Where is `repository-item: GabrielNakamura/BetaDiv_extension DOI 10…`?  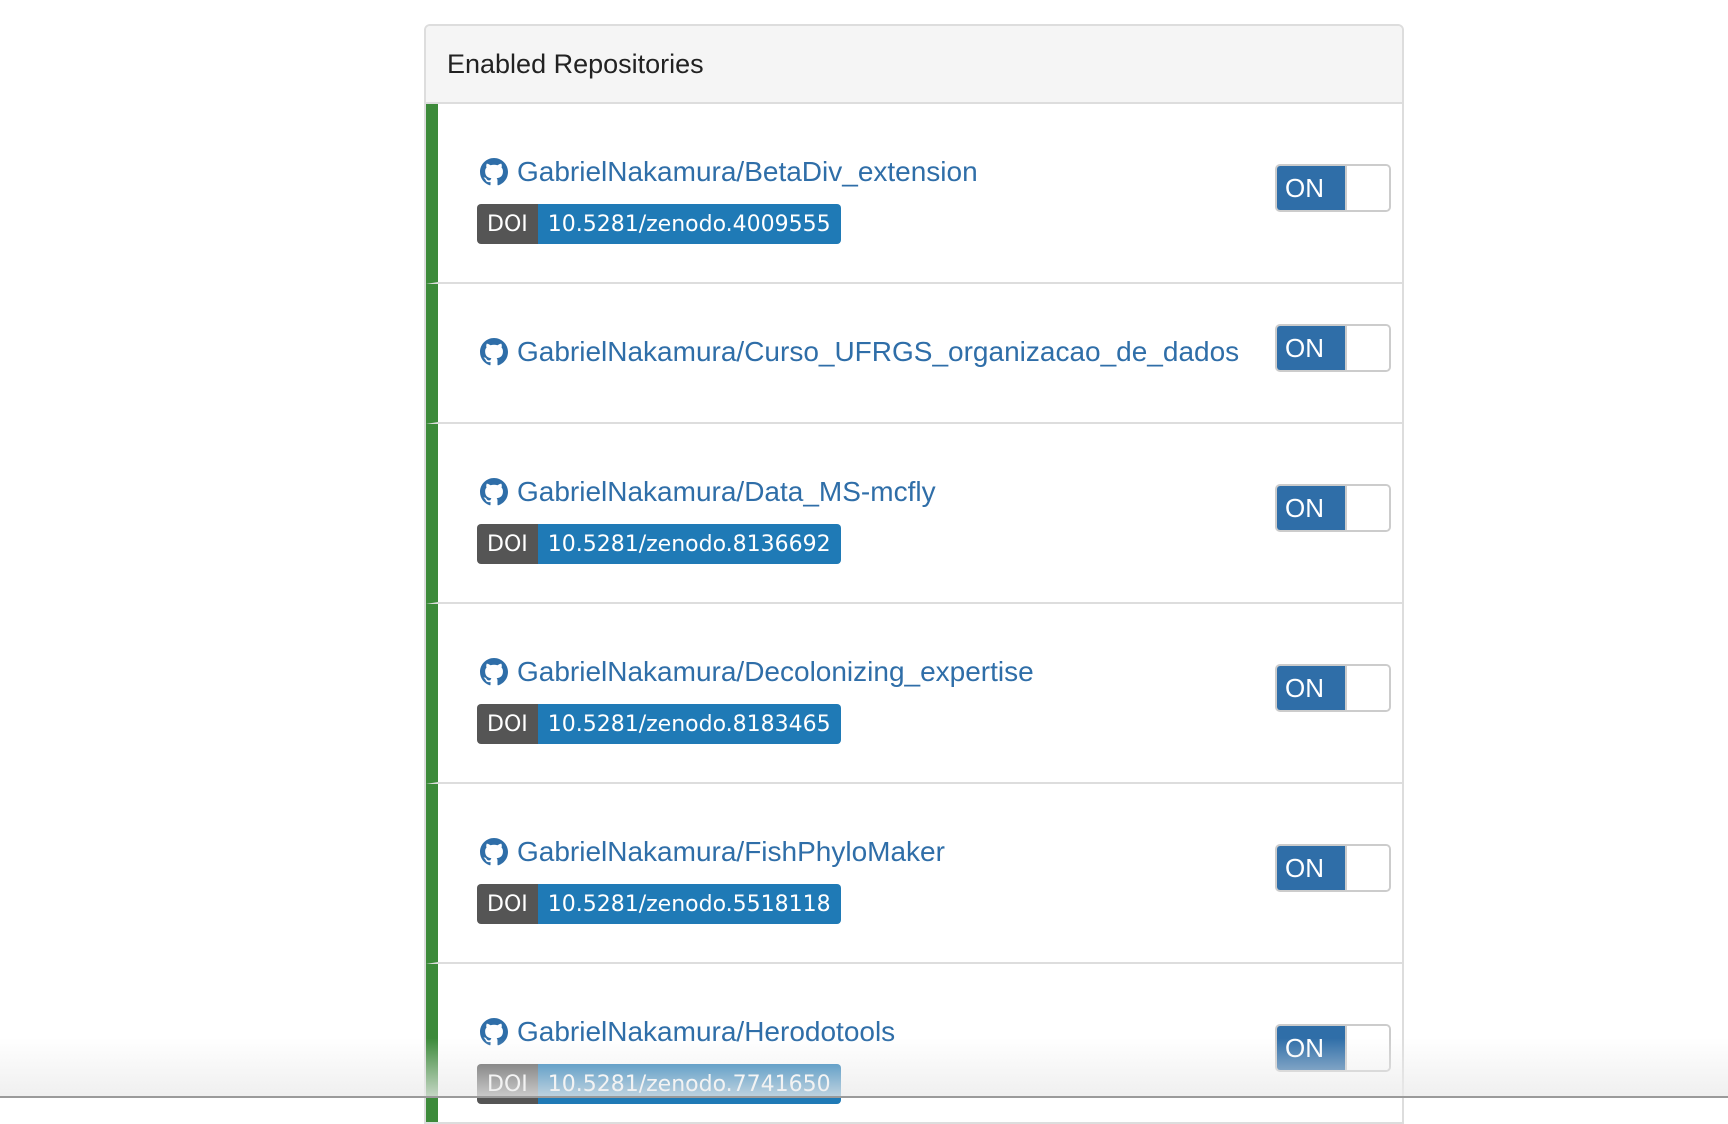
repository-item: GabrielNakamura/BetaDiv_extension DOI 10… is located at coordinates (914, 194).